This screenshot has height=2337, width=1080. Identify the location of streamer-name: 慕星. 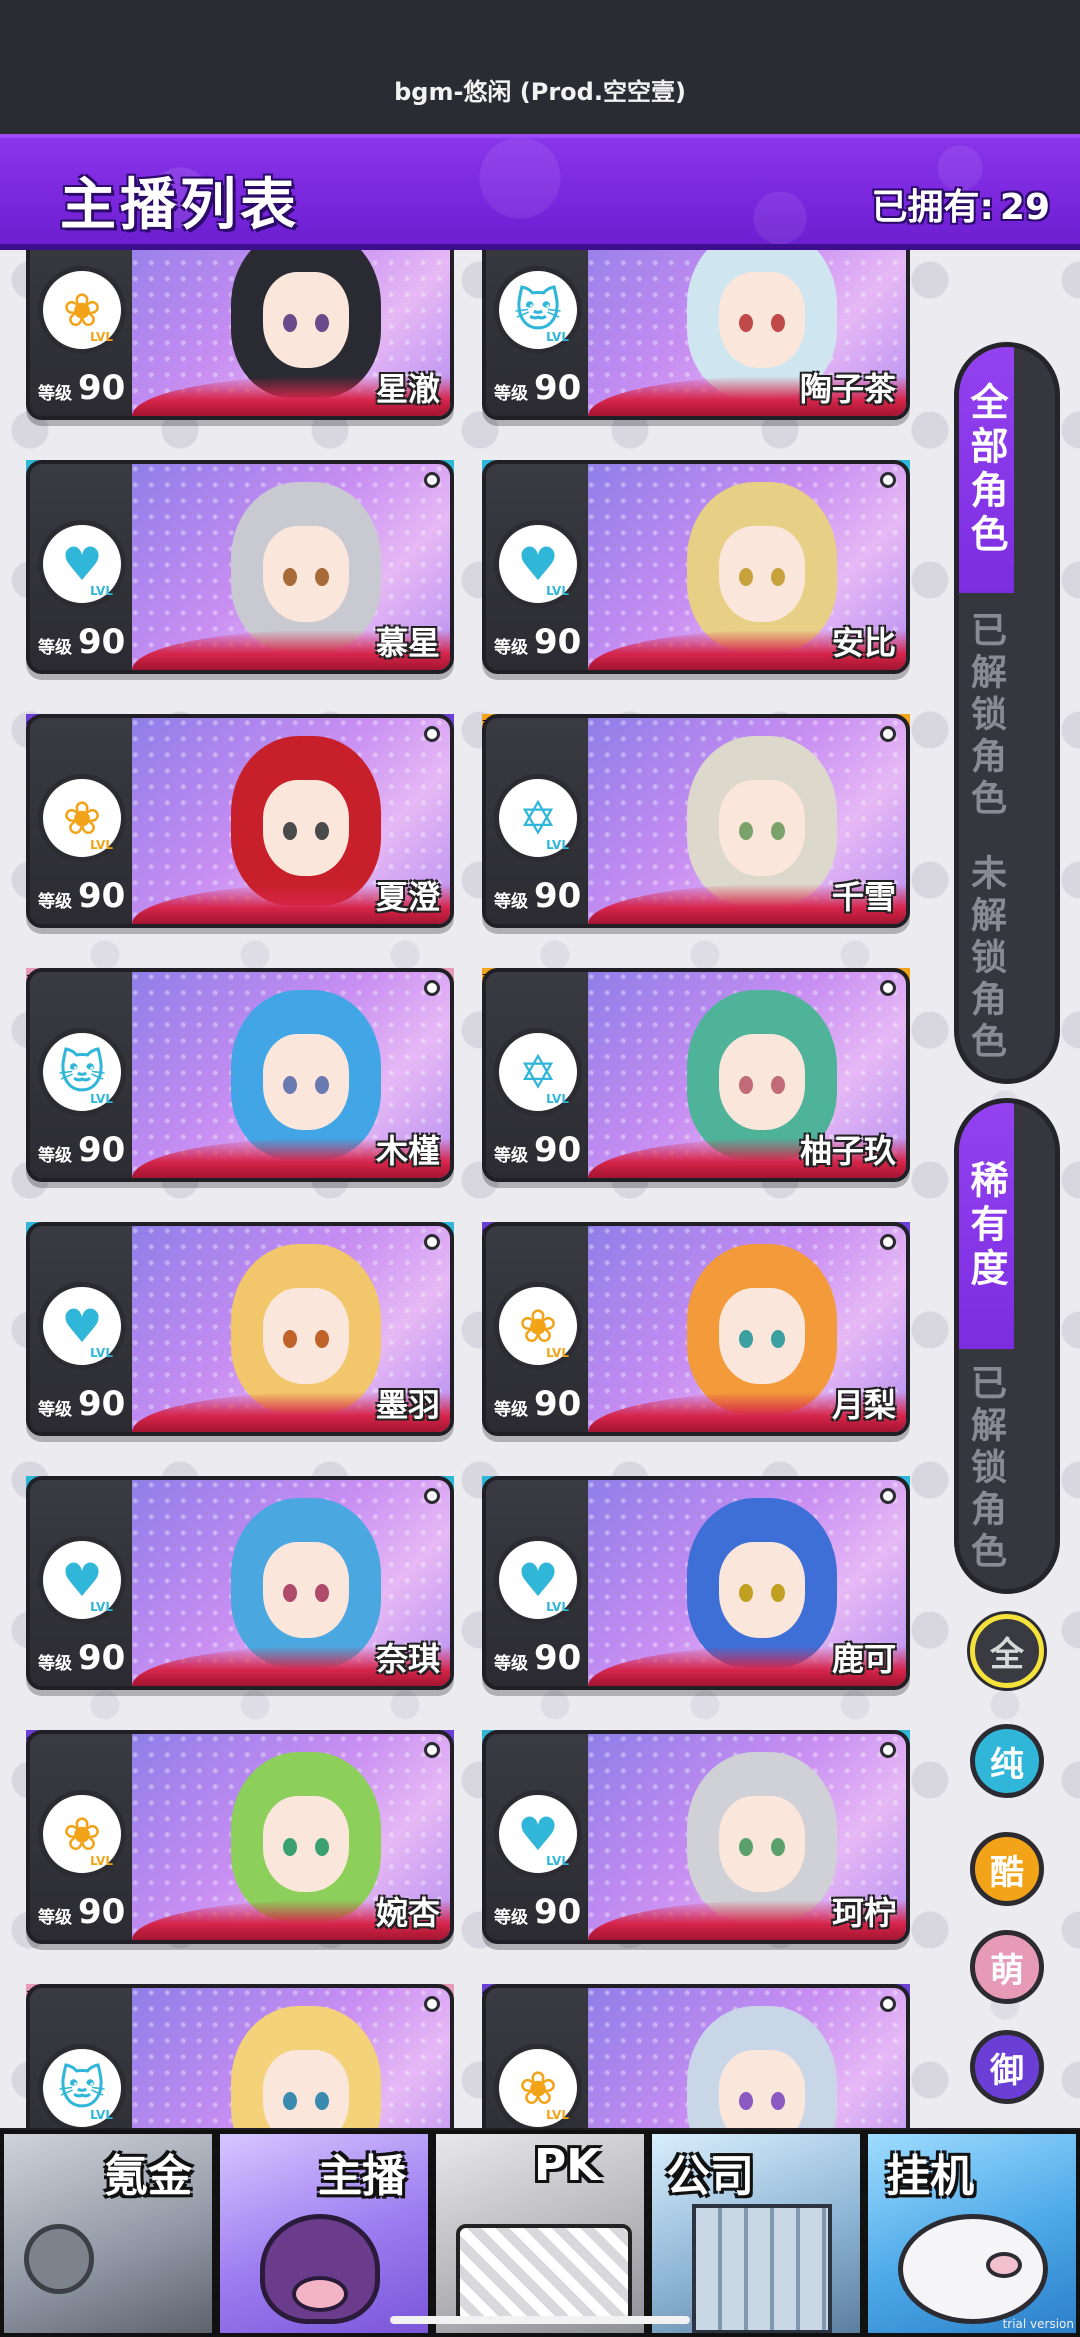
(407, 643).